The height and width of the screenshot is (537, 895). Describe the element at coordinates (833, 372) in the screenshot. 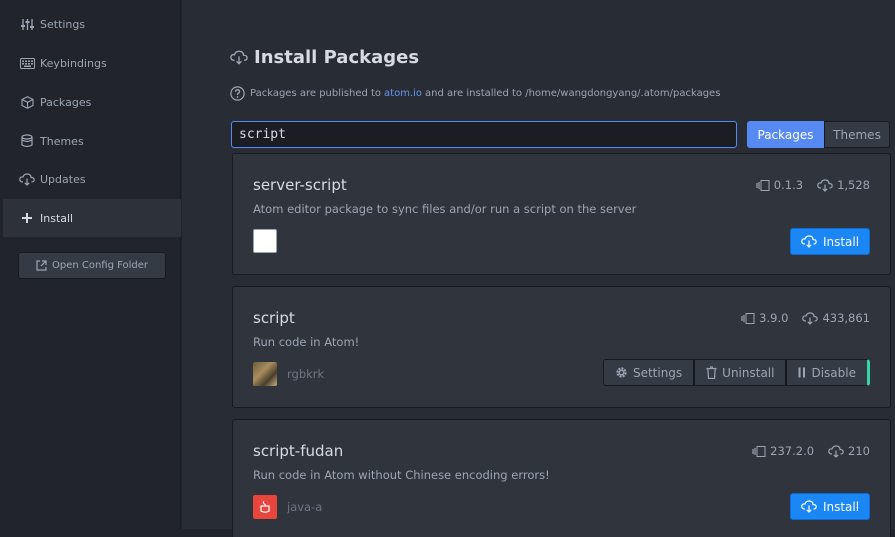

I see `disable-button-label: Disable` at that location.